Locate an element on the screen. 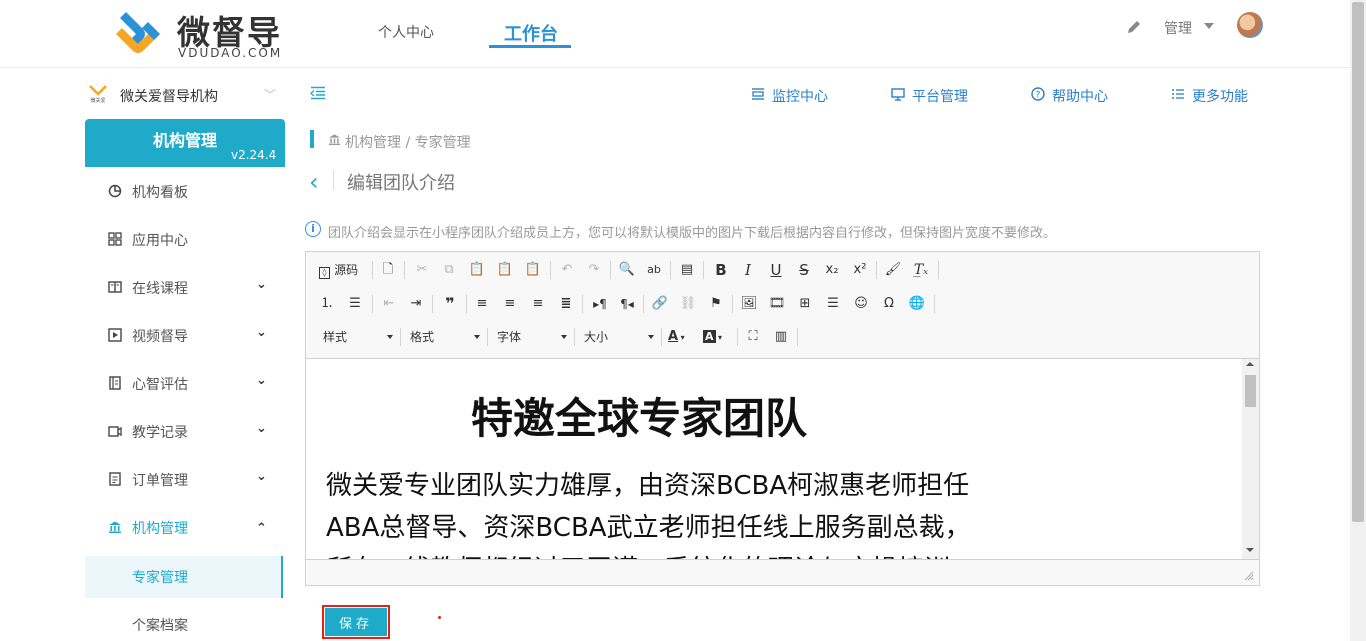 Image resolution: width=1366 pixels, height=641 pixels. align-right-icon: ≡ is located at coordinates (538, 304).